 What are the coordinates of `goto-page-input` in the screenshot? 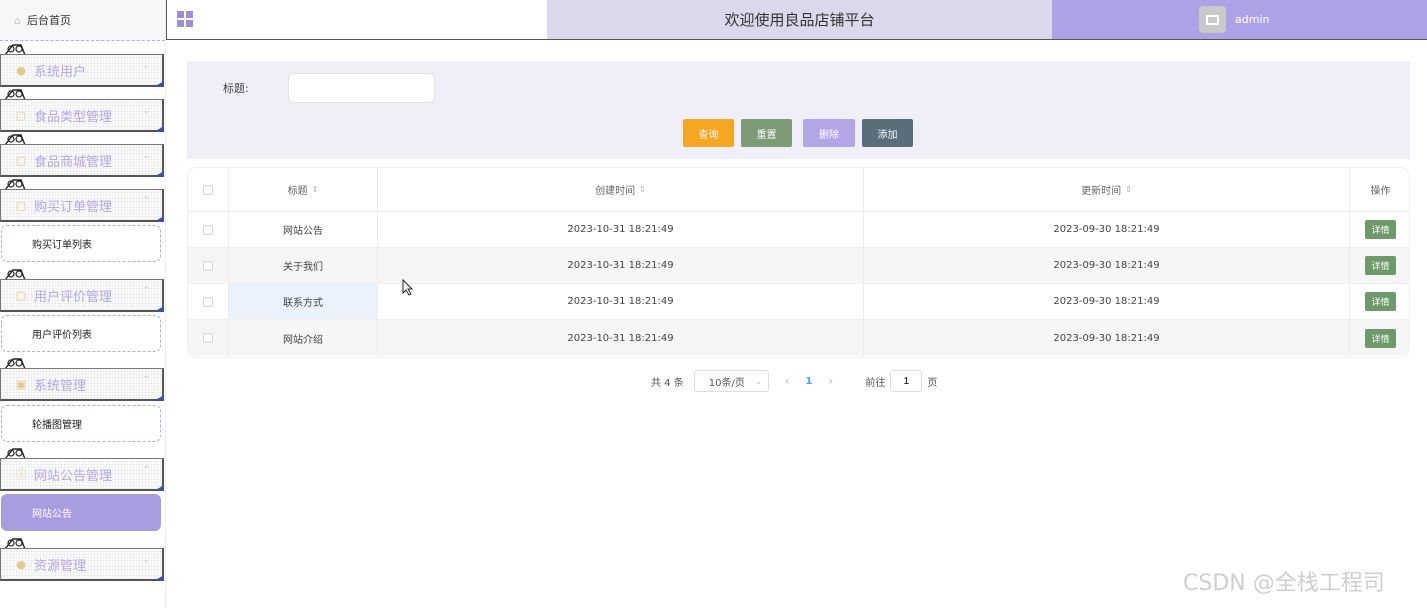 It's located at (906, 381).